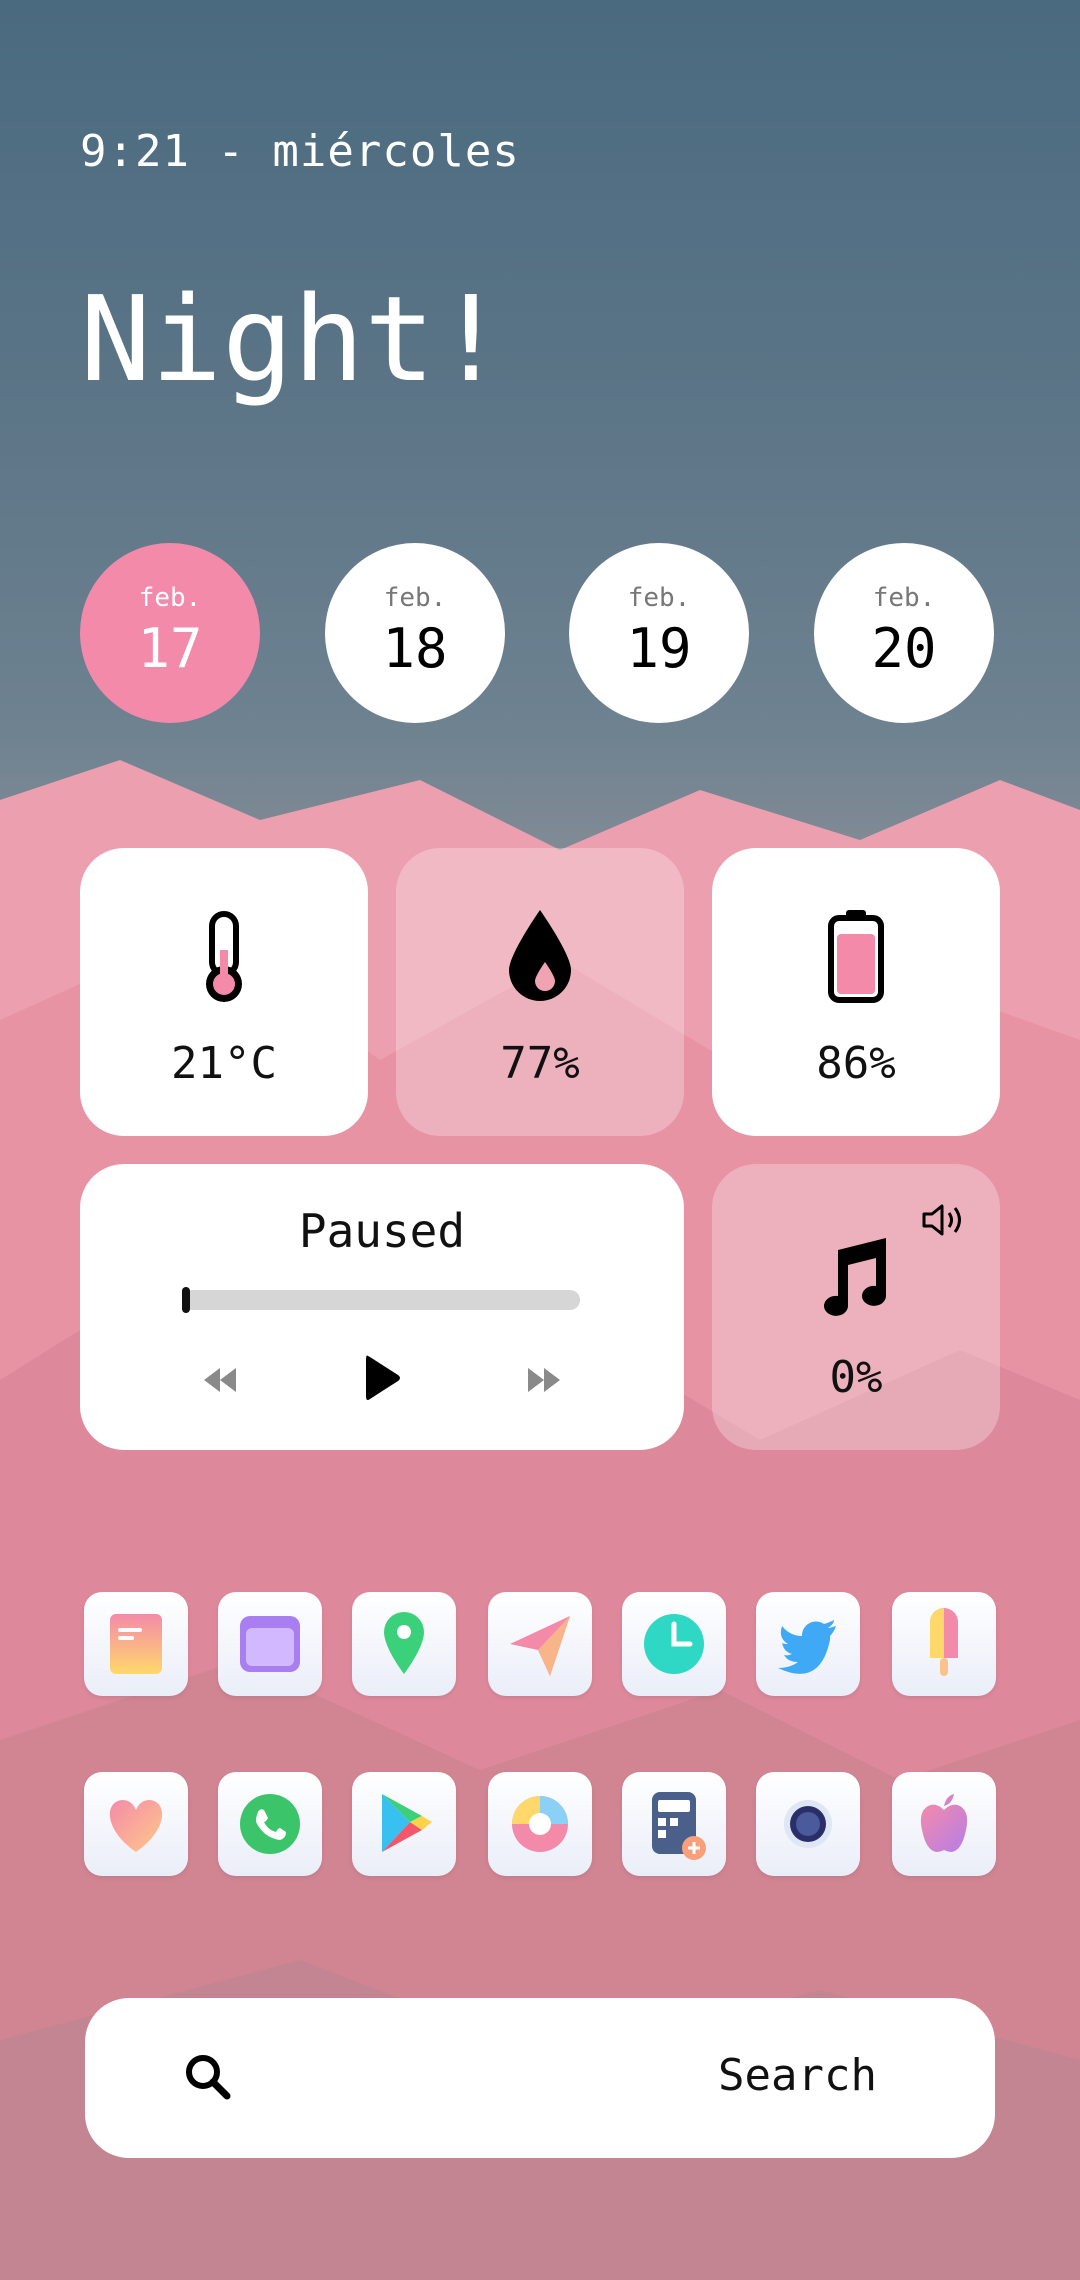  What do you see at coordinates (224, 1063) in the screenshot?
I see `temperature-value: 21°C` at bounding box center [224, 1063].